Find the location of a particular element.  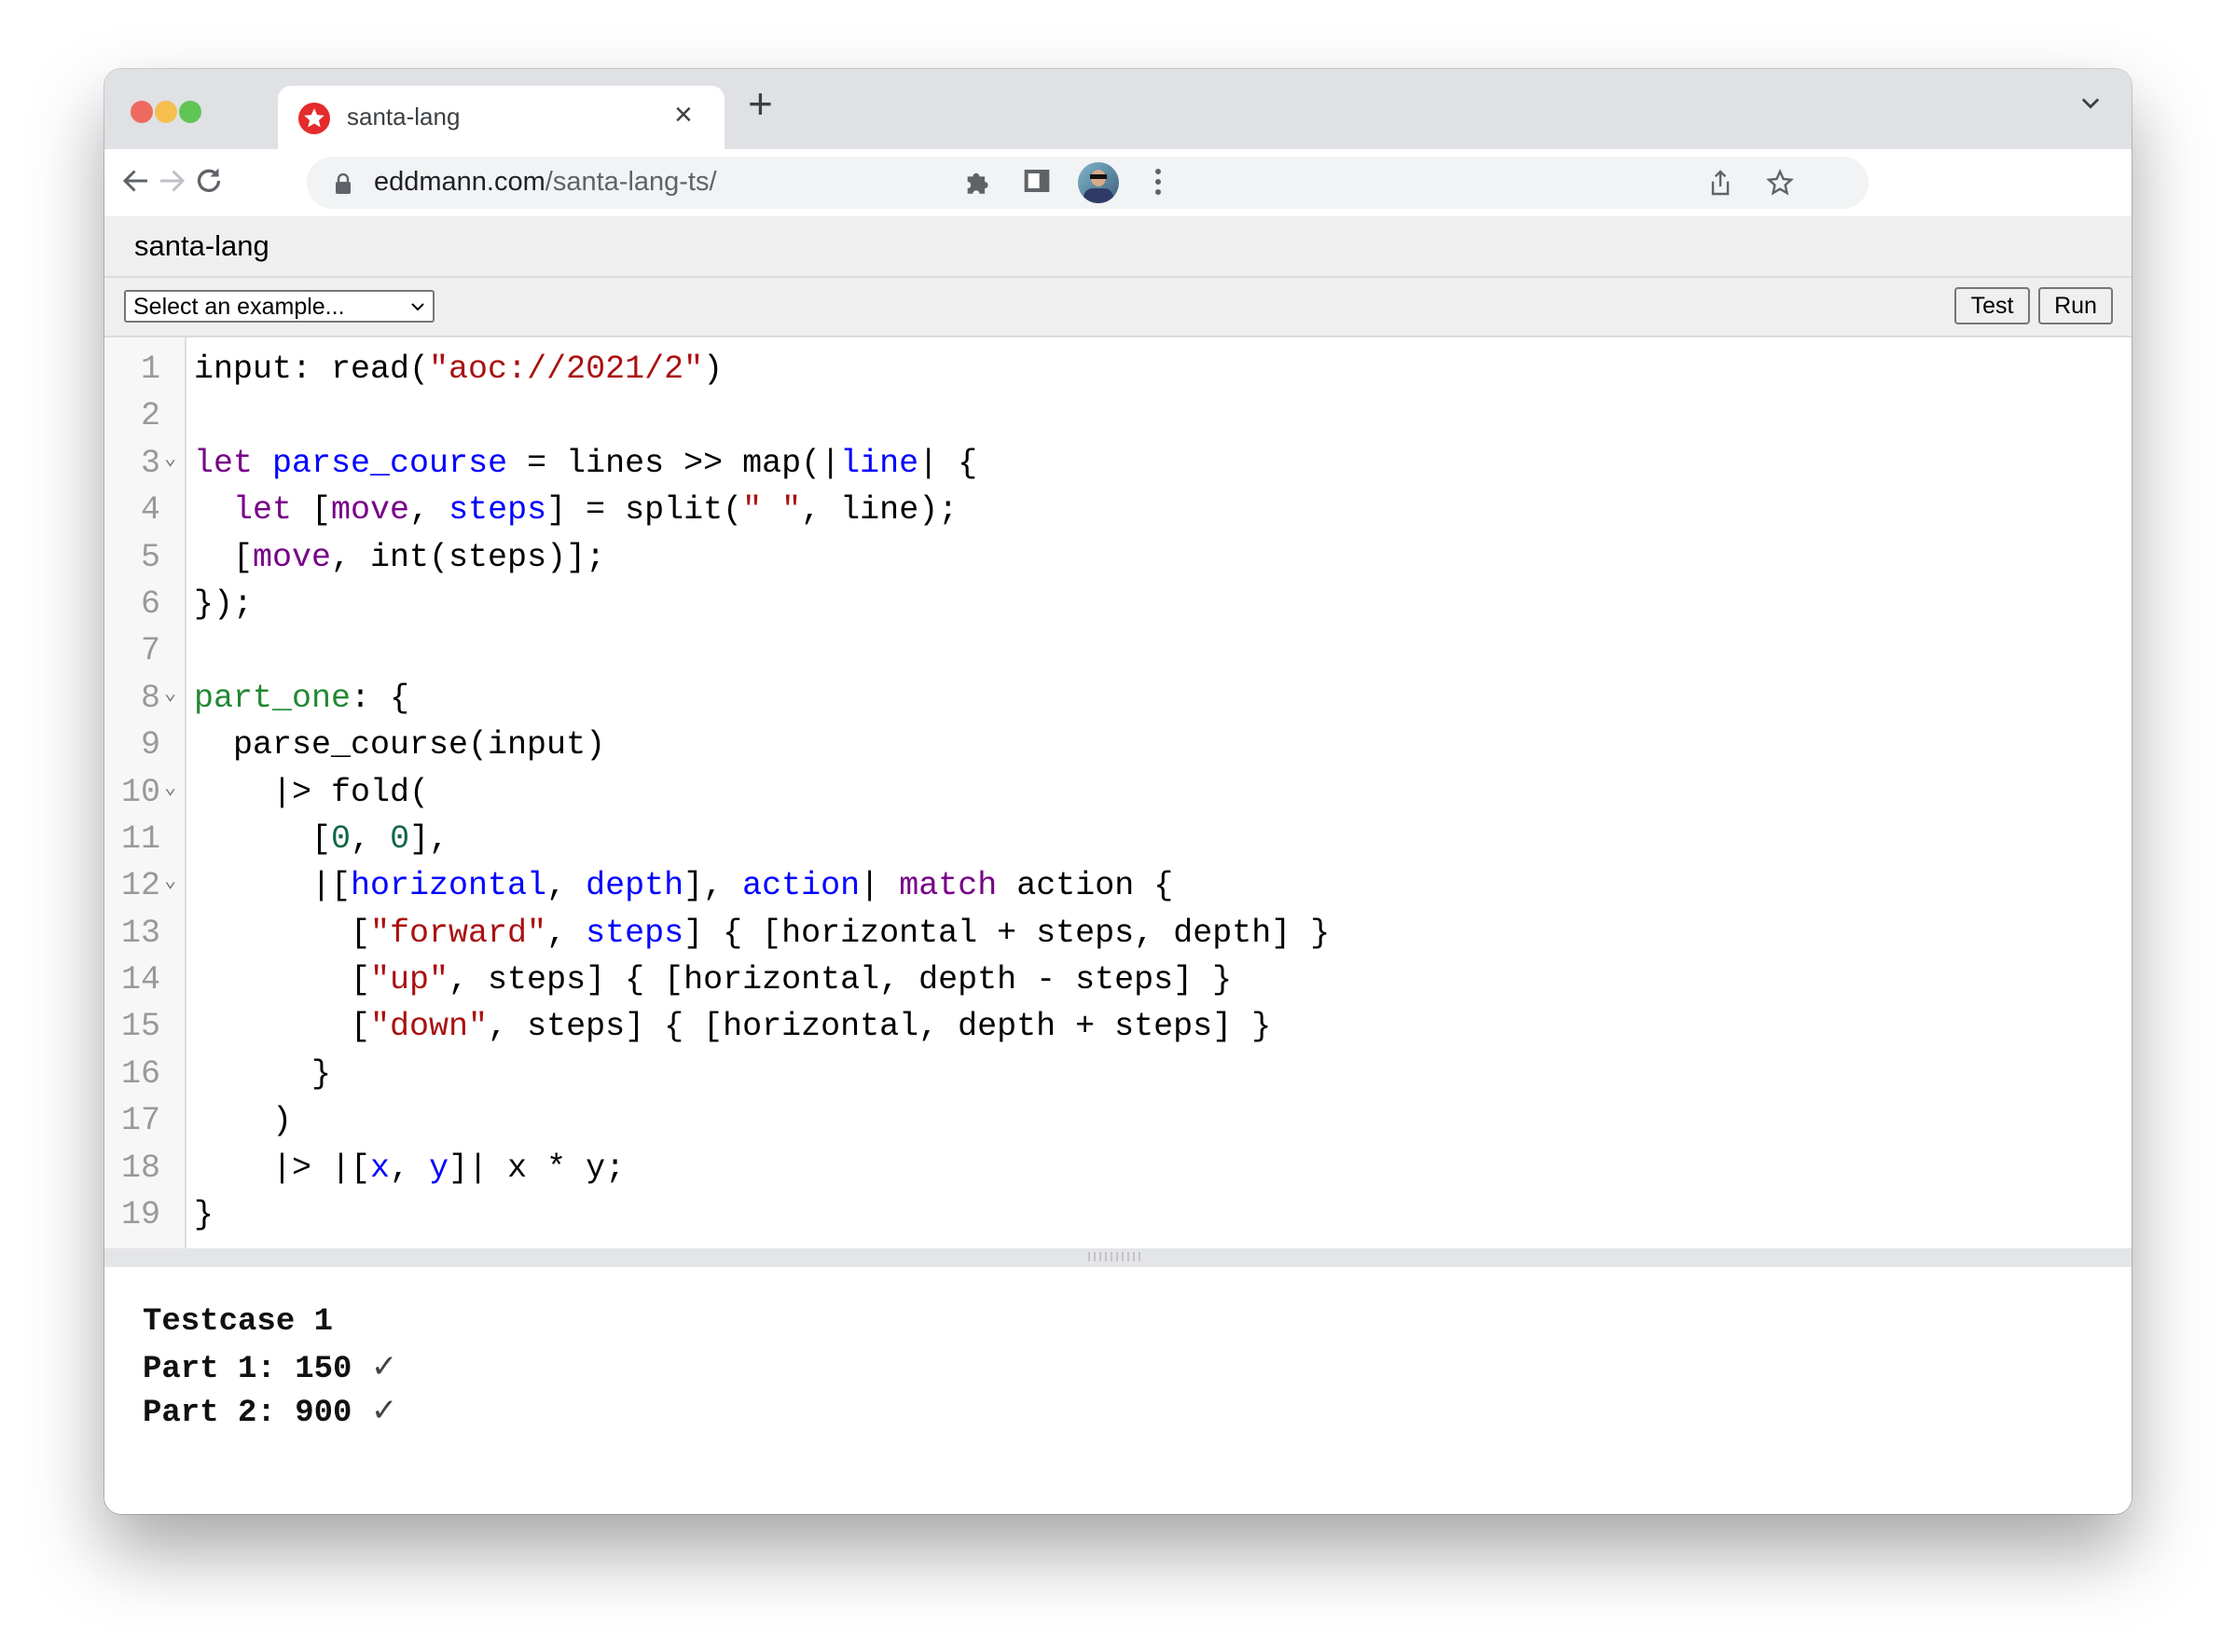

minimize-window-button is located at coordinates (166, 112).